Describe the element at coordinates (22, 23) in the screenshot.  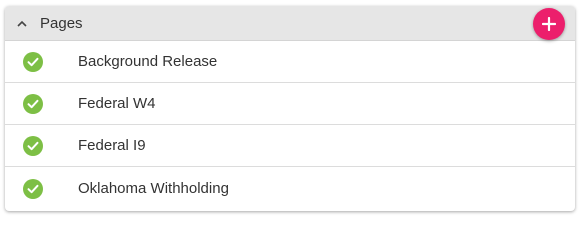
I see `chevron-up-icon` at that location.